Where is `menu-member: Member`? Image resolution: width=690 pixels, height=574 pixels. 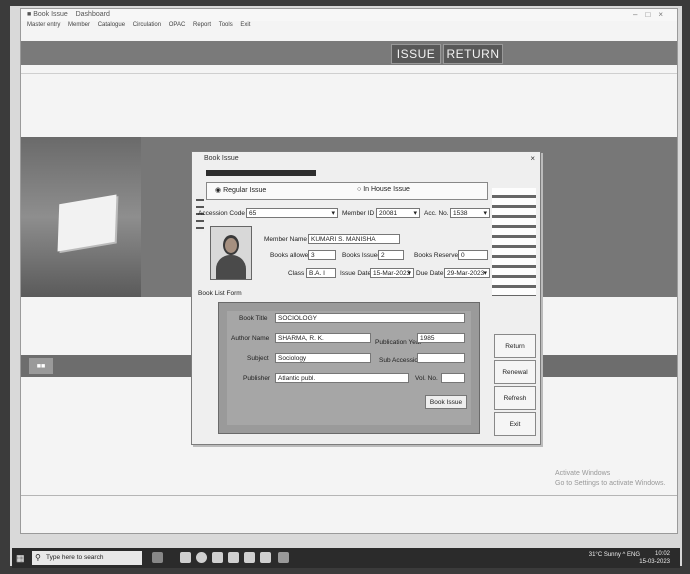 menu-member: Member is located at coordinates (79, 25).